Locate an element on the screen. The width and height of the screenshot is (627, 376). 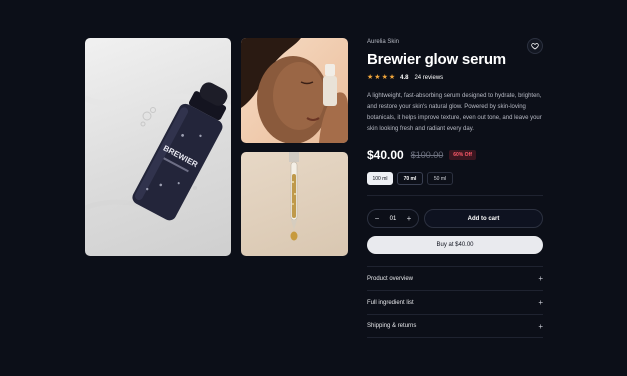
current-price: $40.00 is located at coordinates (385, 155).